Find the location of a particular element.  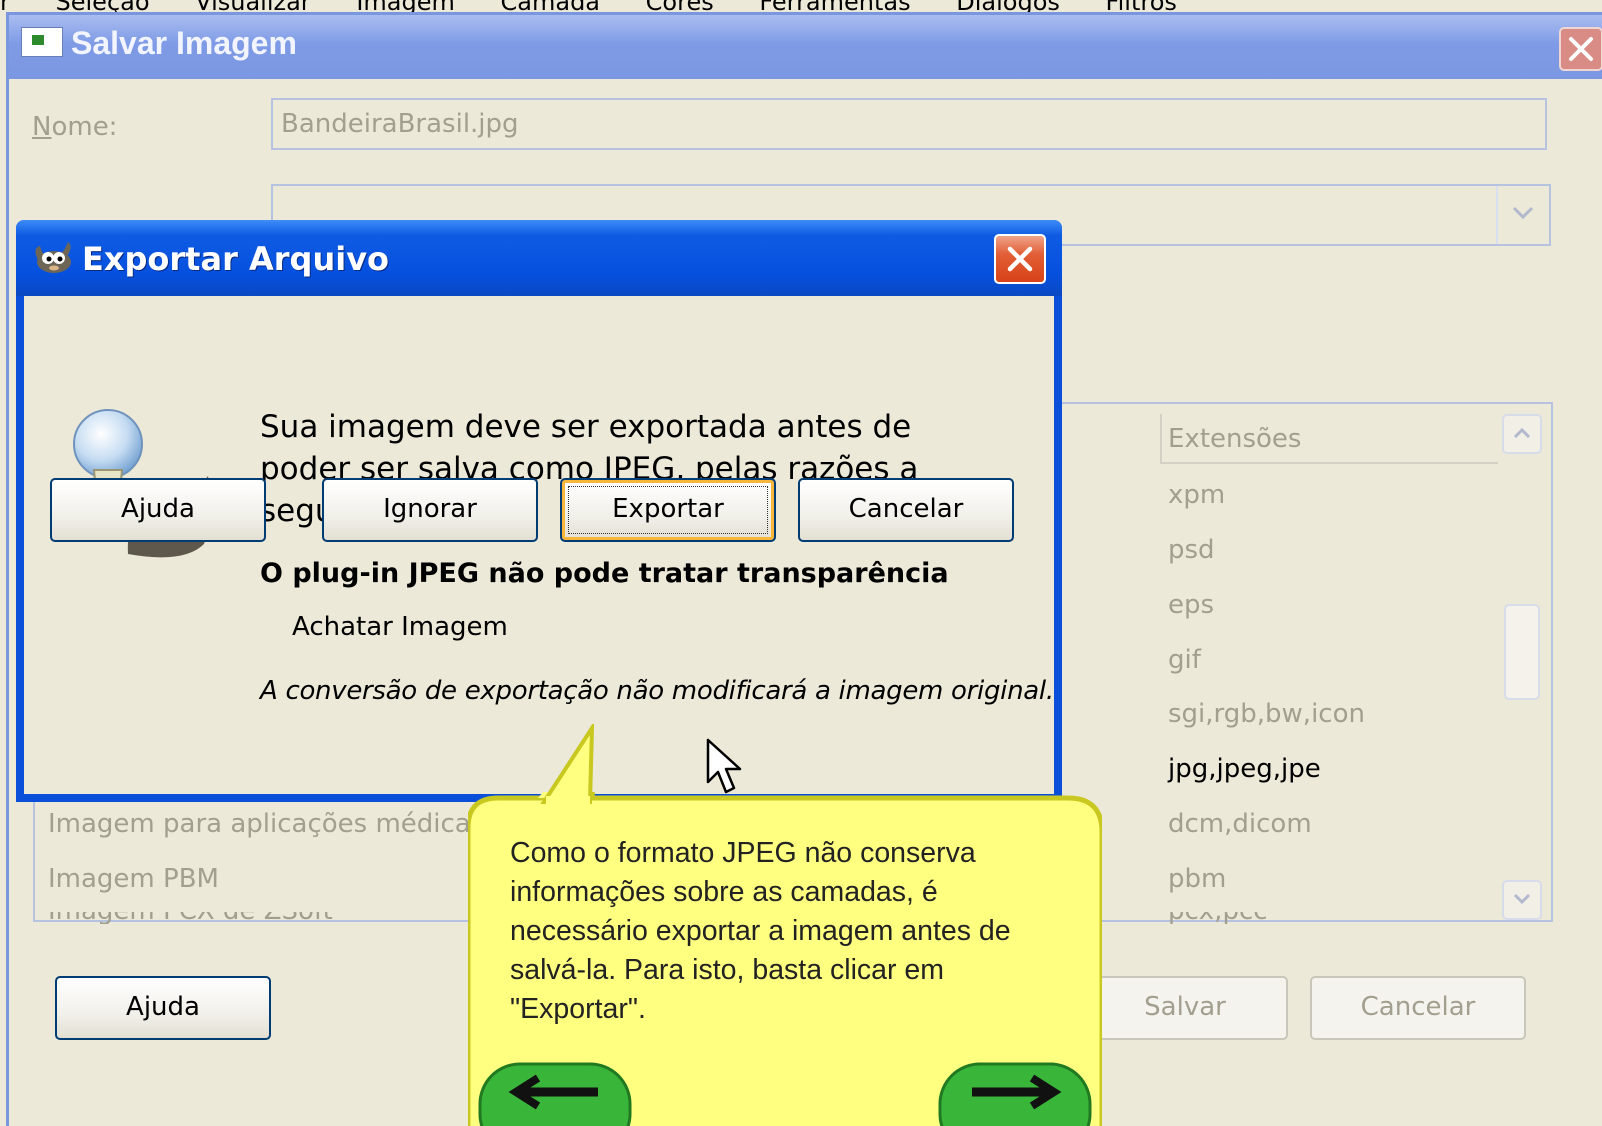

cancel-button: Cancelar is located at coordinates (906, 510).